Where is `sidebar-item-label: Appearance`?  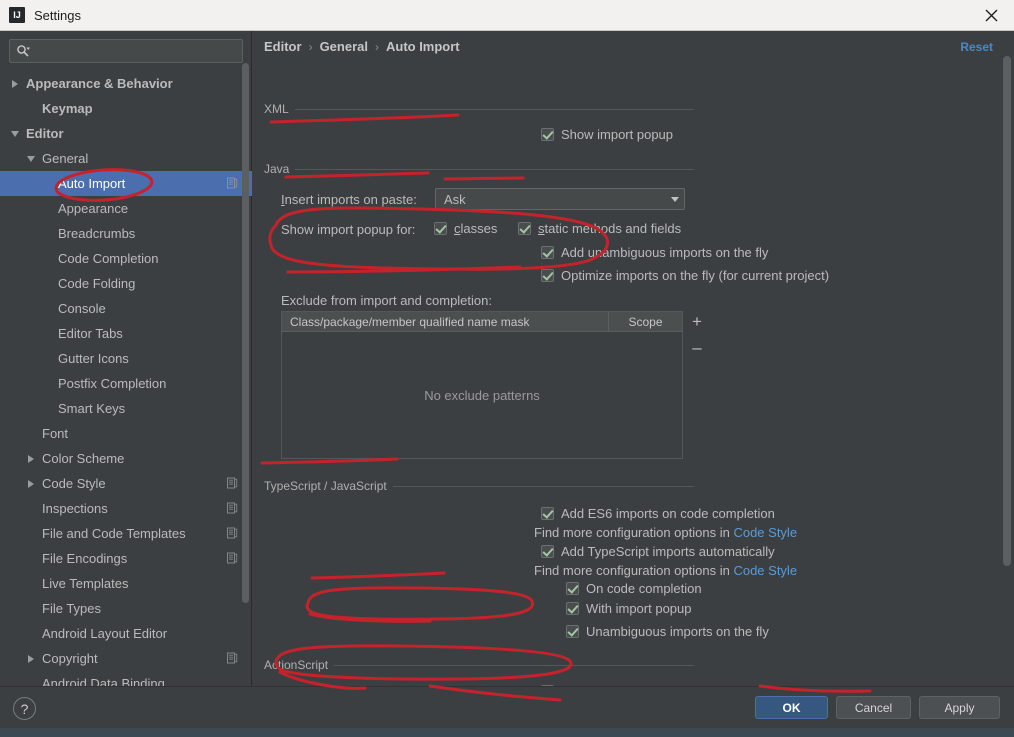 sidebar-item-label: Appearance is located at coordinates (93, 208).